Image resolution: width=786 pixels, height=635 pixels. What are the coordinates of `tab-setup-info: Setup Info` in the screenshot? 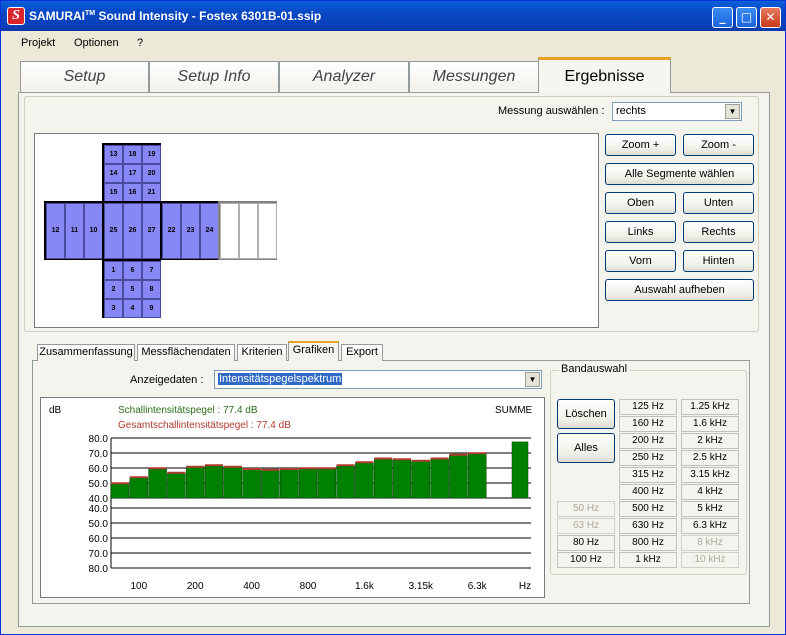 It's located at (214, 76).